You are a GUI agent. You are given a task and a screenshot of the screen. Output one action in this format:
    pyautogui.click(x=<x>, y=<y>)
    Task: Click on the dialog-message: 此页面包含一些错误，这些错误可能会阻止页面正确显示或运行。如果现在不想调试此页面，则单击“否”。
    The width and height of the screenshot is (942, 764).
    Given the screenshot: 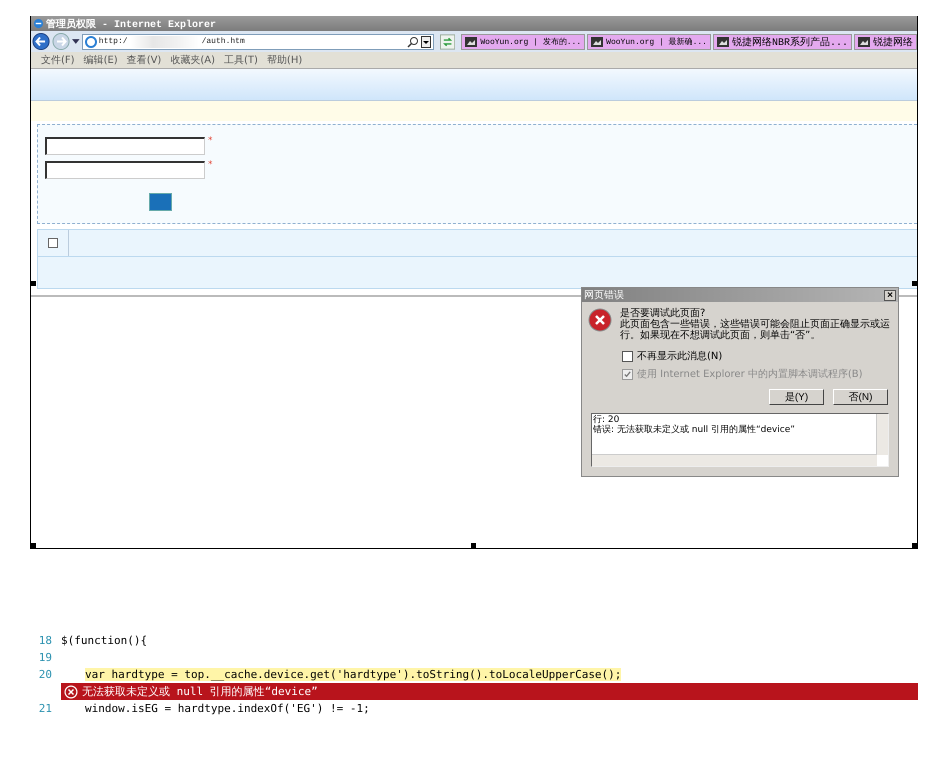 What is the action you would take?
    pyautogui.click(x=755, y=330)
    